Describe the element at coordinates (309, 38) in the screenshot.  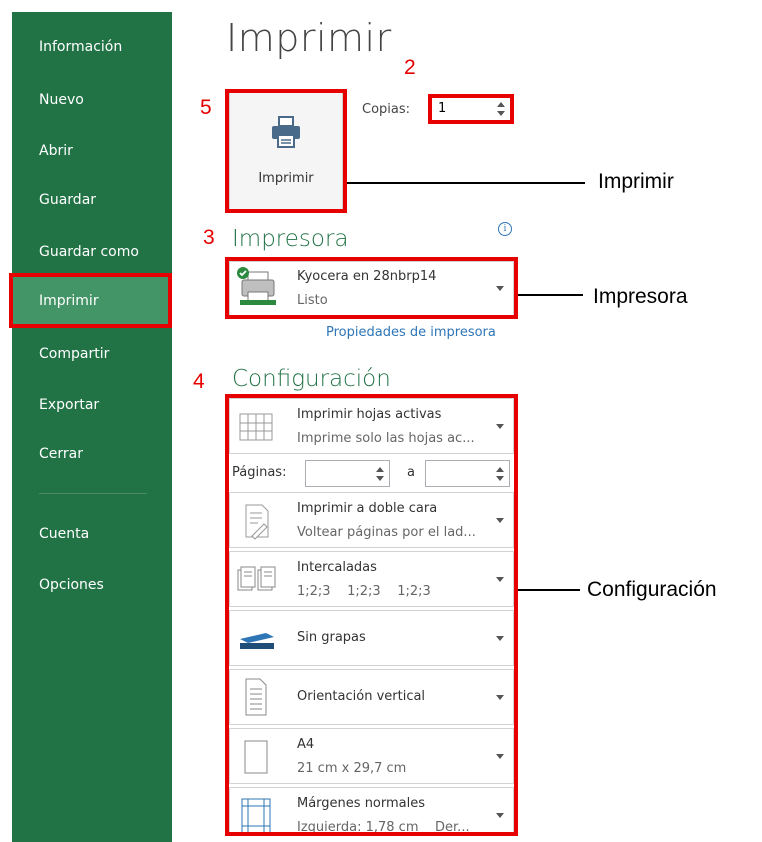
I see `page-title: Imprimir` at that location.